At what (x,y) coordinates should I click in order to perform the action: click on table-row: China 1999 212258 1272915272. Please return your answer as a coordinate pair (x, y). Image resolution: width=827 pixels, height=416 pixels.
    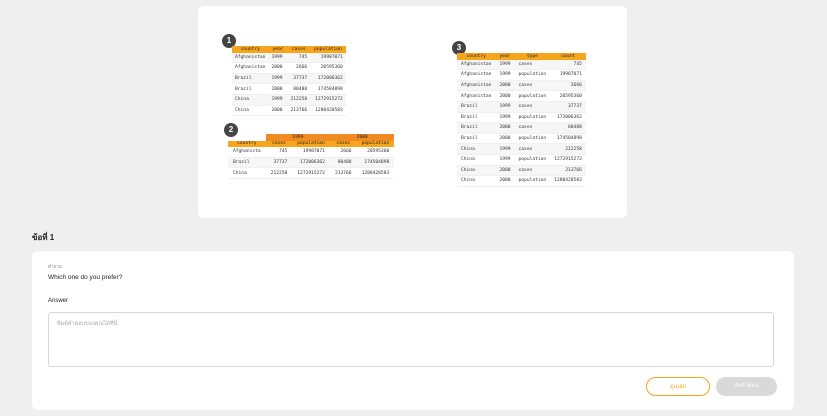
    Looking at the image, I should click on (289, 100).